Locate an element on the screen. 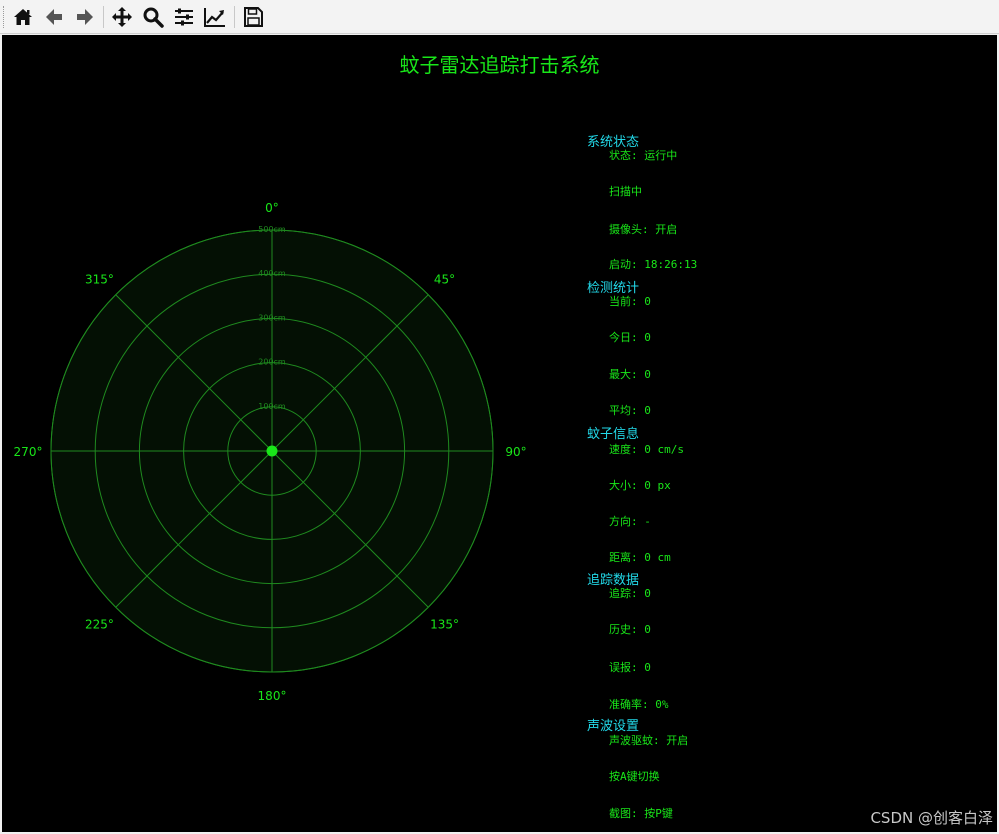 The image size is (999, 834). configure-subplots-icon is located at coordinates (184, 17).